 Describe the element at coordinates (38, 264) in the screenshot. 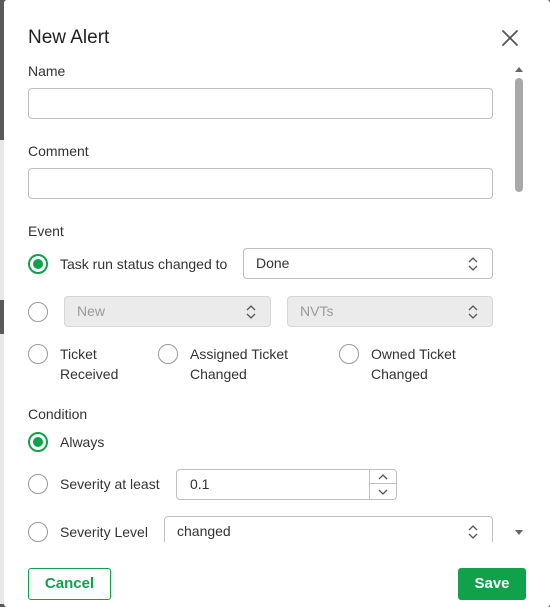

I see `event-task-run-radio` at that location.